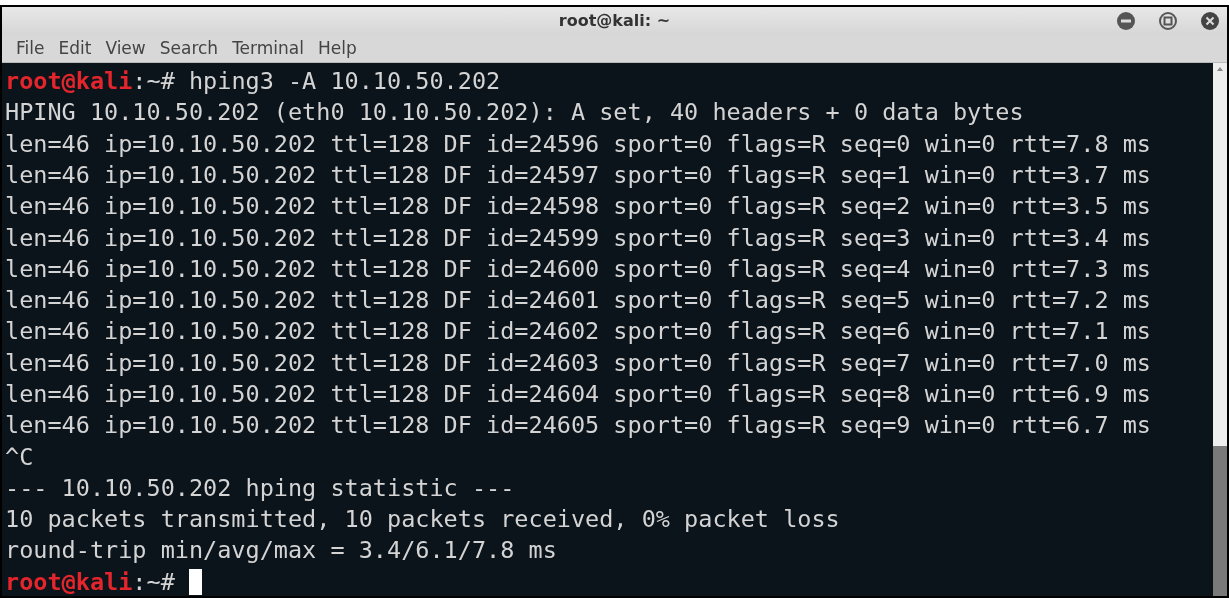 The height and width of the screenshot is (598, 1229). What do you see at coordinates (167, 580) in the screenshot?
I see `command-line: :~#` at bounding box center [167, 580].